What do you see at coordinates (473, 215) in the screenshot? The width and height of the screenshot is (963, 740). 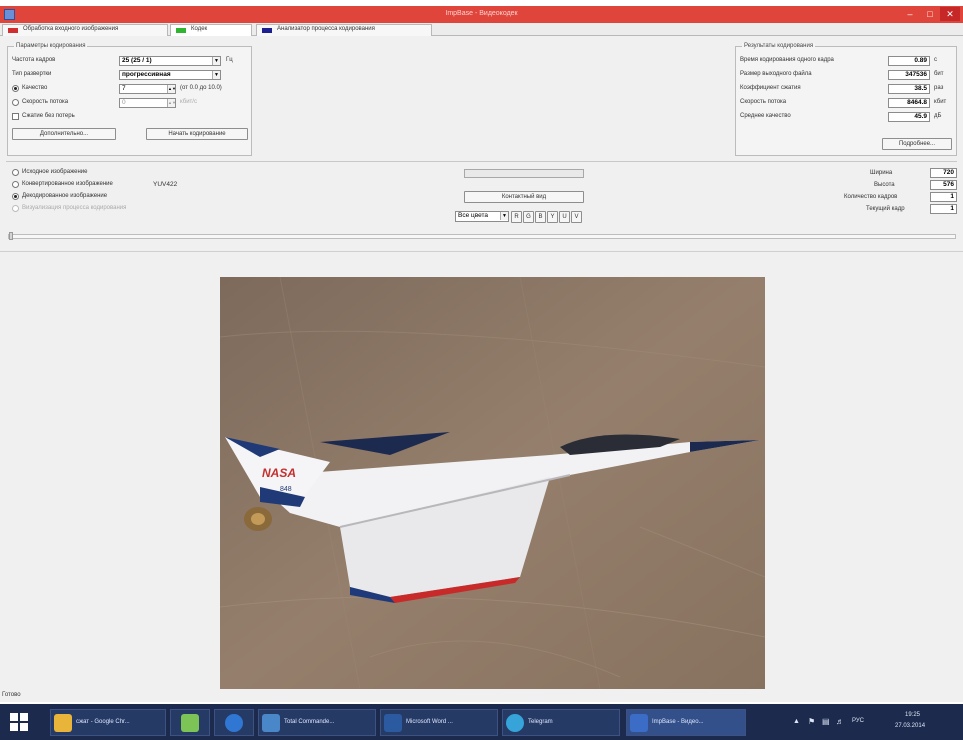 I see `color-layer-value: Все цвета` at bounding box center [473, 215].